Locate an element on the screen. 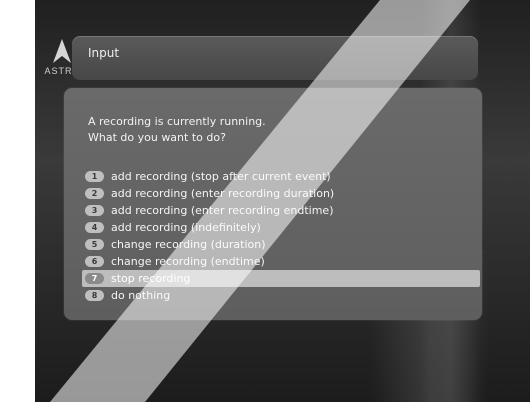 The height and width of the screenshot is (402, 530). option-label: change recording (endtime) is located at coordinates (188, 261).